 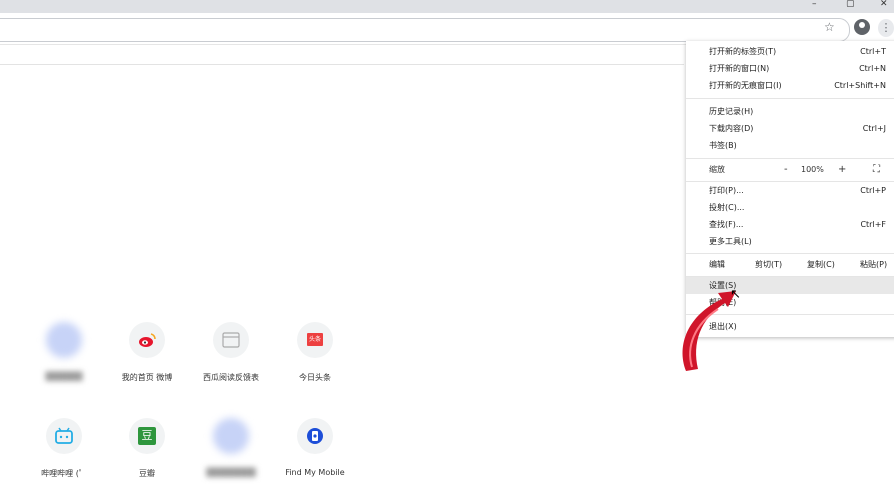 I want to click on shortcut-tile-blurred-1: ██████, so click(x=64, y=351).